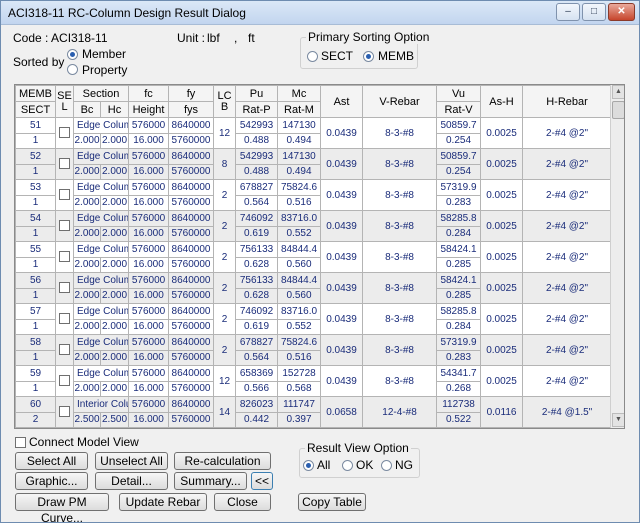 The width and height of the screenshot is (640, 526). What do you see at coordinates (51, 461) in the screenshot?
I see `select-all-button: Select All` at bounding box center [51, 461].